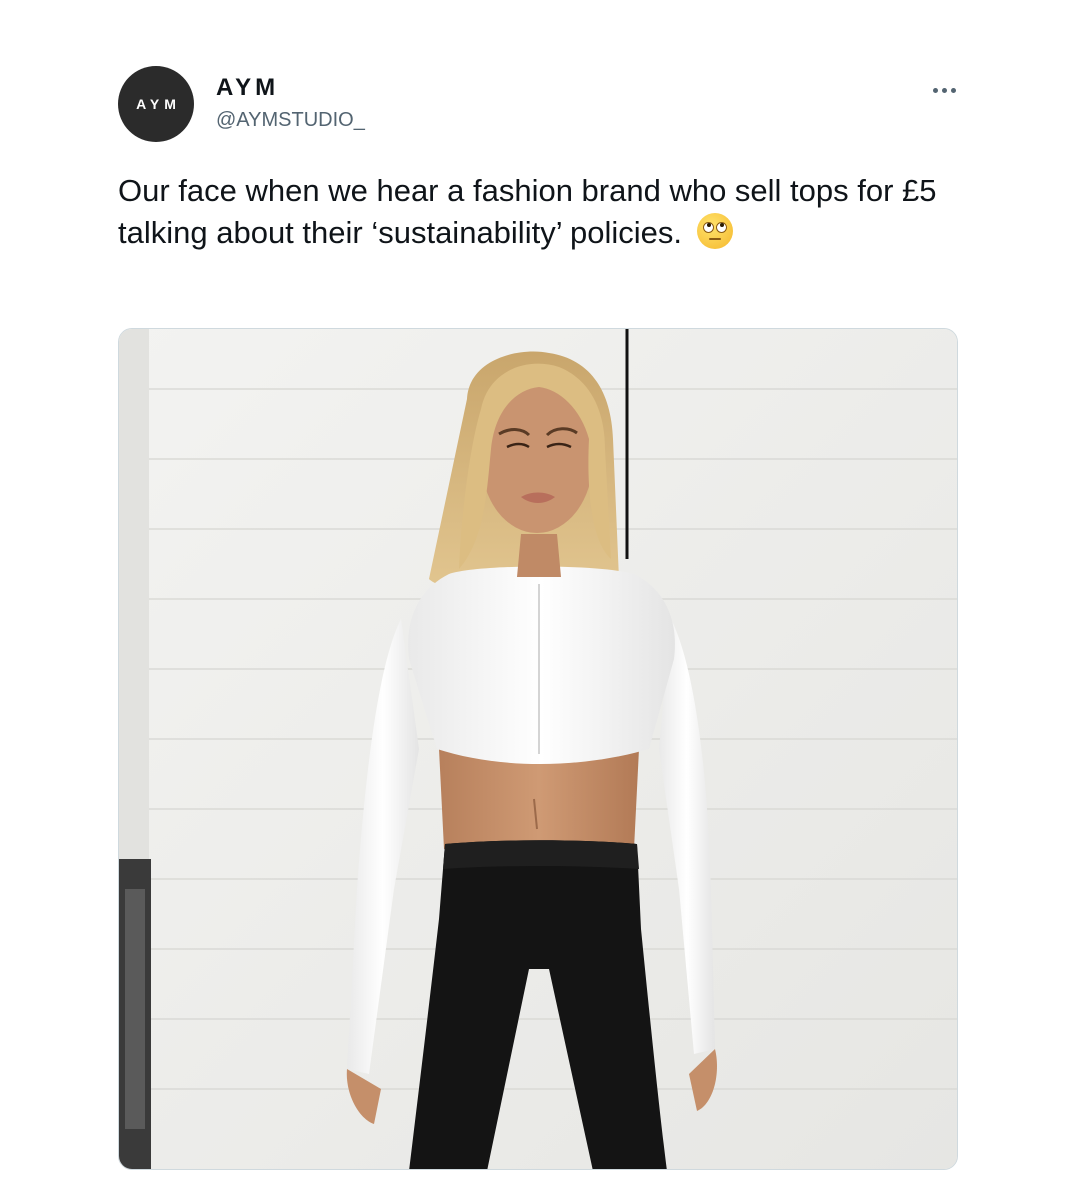 The width and height of the screenshot is (1077, 1200). I want to click on avatar: AYM, so click(156, 104).